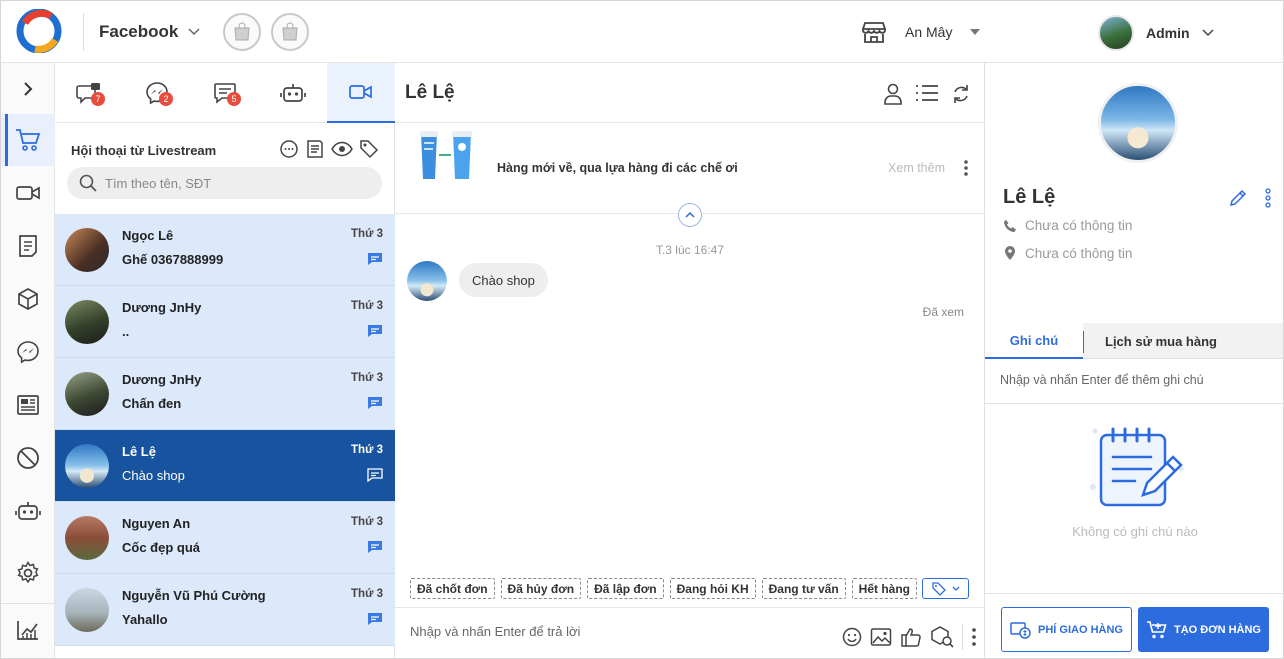 The height and width of the screenshot is (659, 1284). Describe the element at coordinates (225, 93) in the screenshot. I see `tab-messages: 5` at that location.